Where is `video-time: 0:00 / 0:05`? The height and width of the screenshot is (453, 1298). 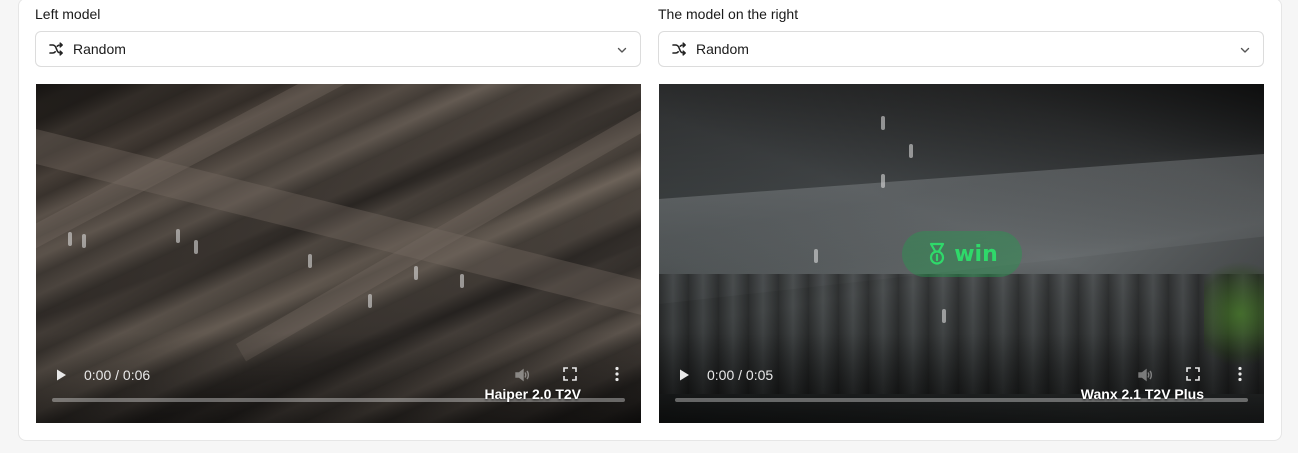
video-time: 0:00 / 0:05 is located at coordinates (740, 375).